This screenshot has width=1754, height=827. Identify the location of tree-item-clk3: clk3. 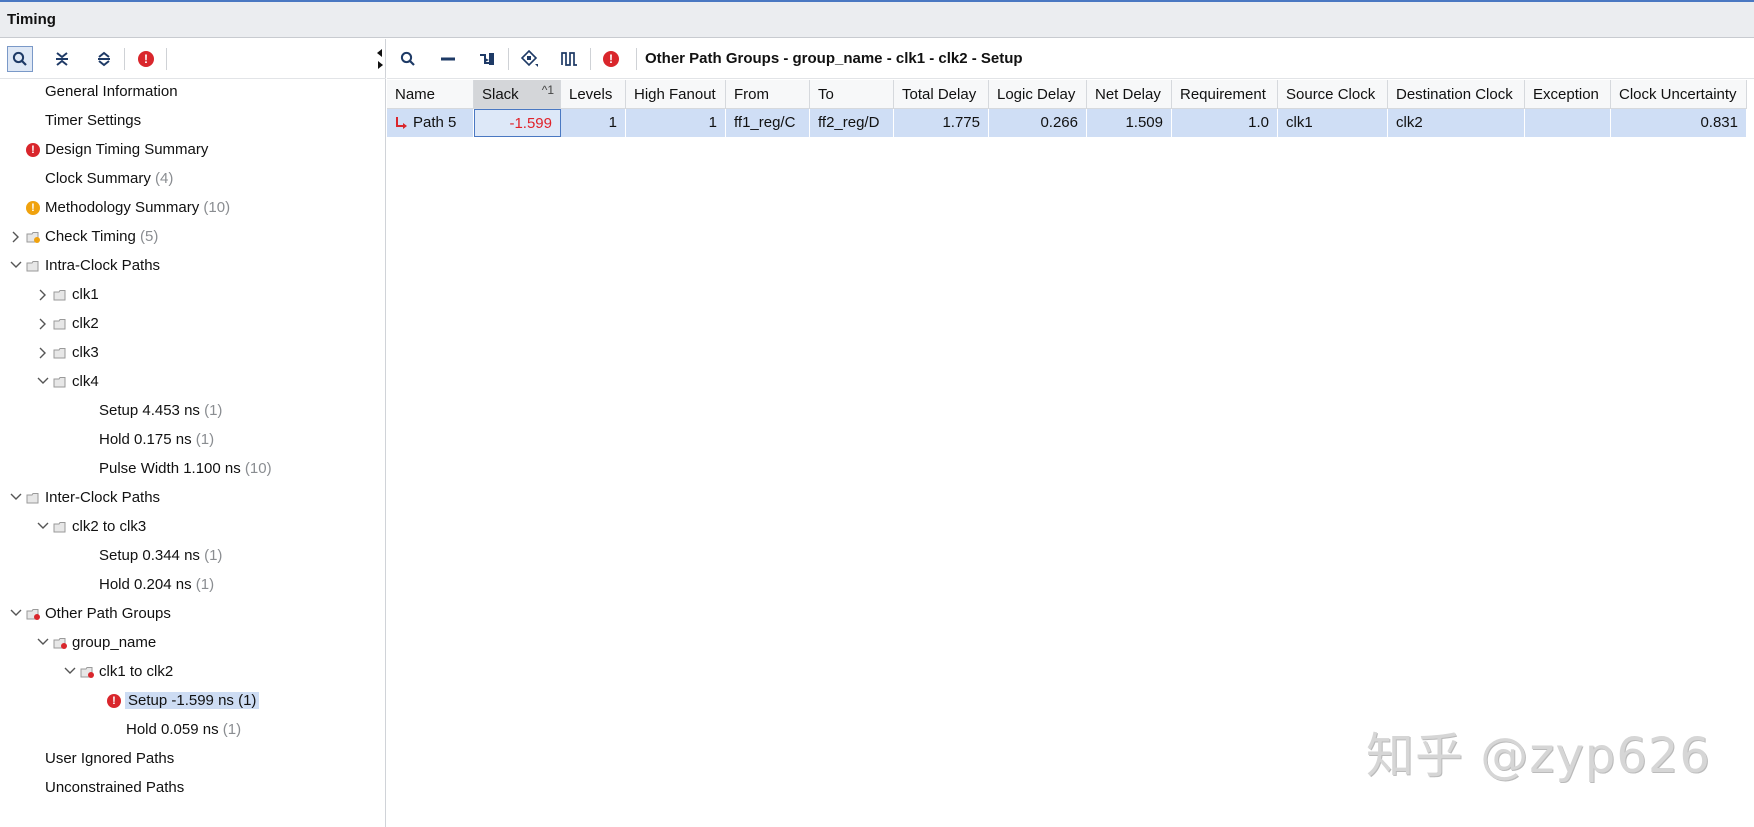
(76, 353).